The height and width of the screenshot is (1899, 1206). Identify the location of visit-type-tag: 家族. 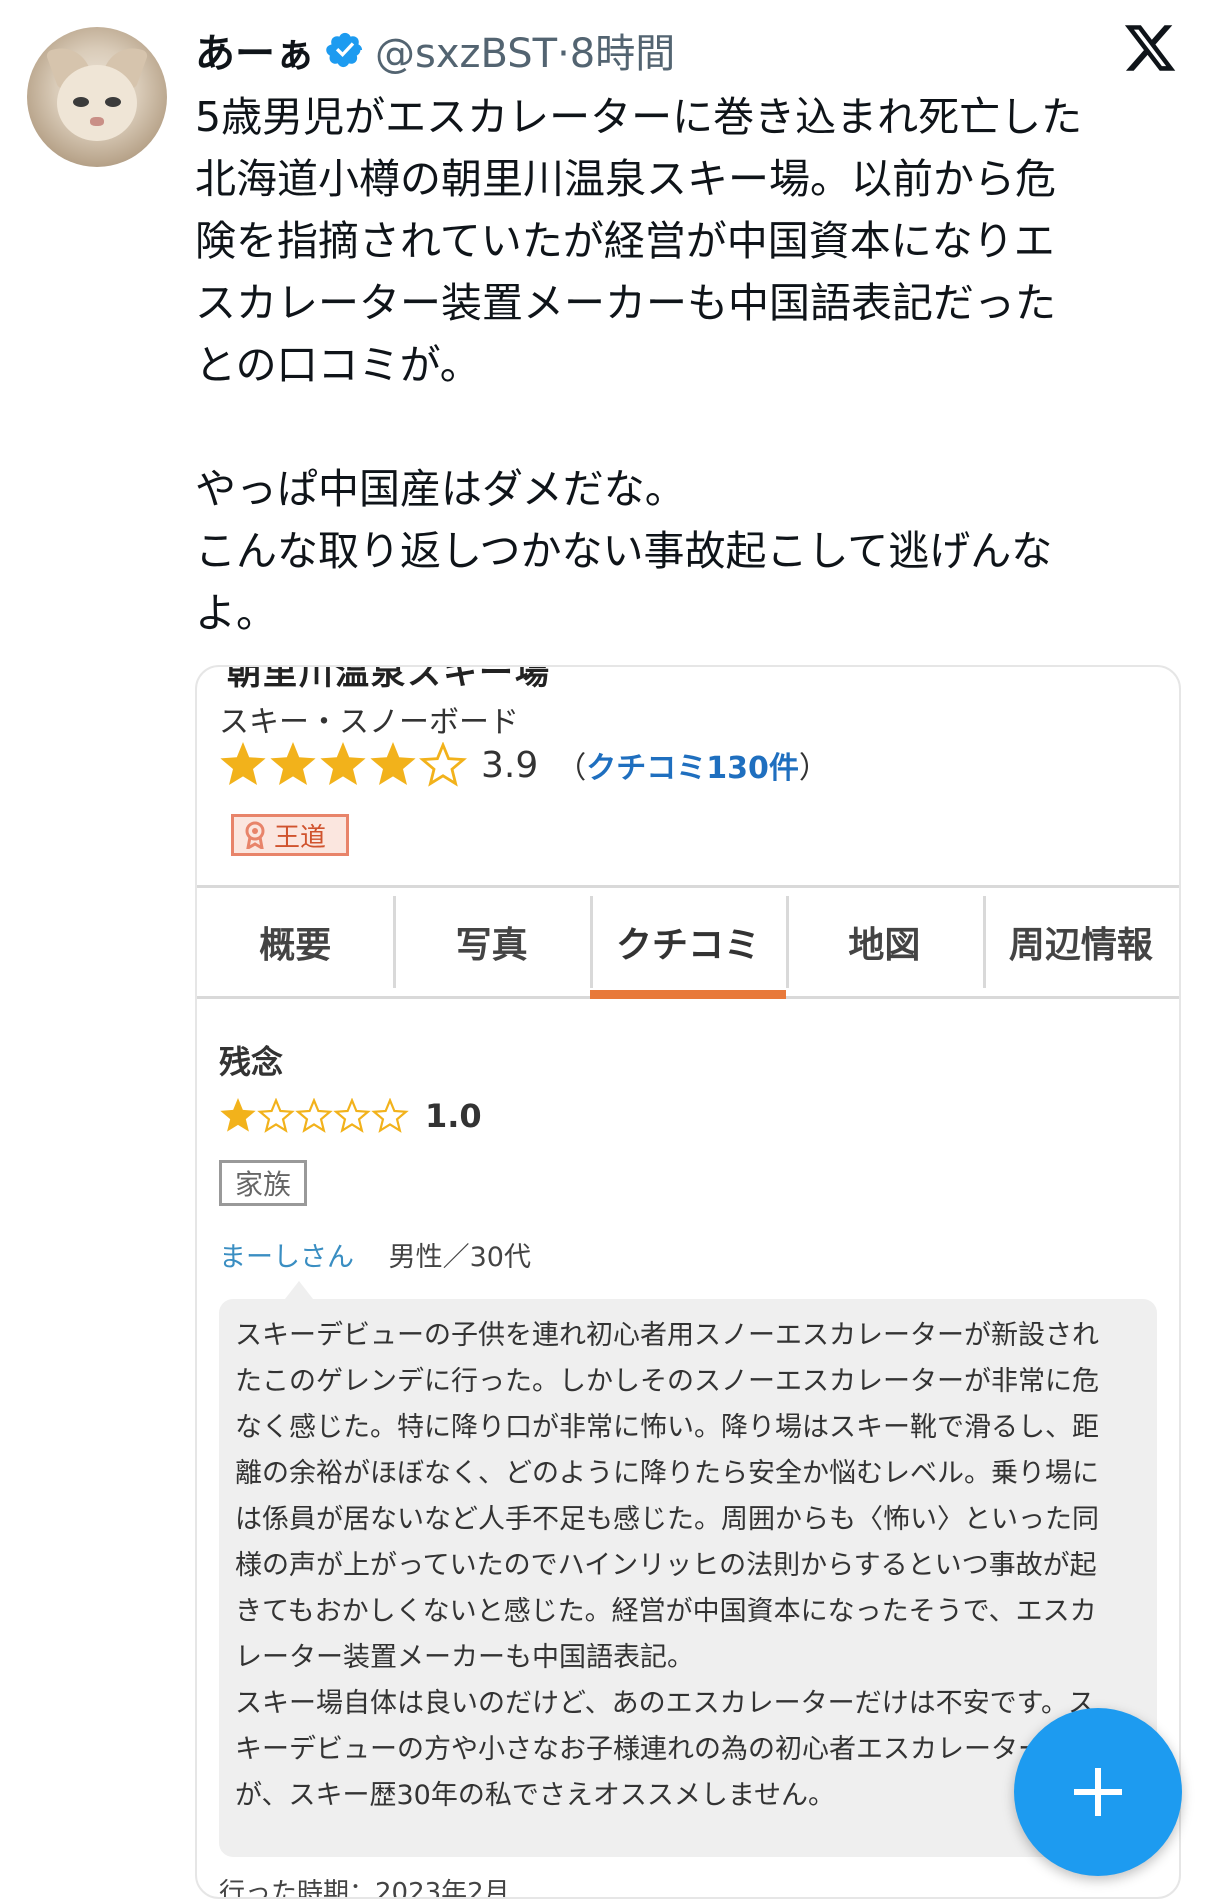
(263, 1183).